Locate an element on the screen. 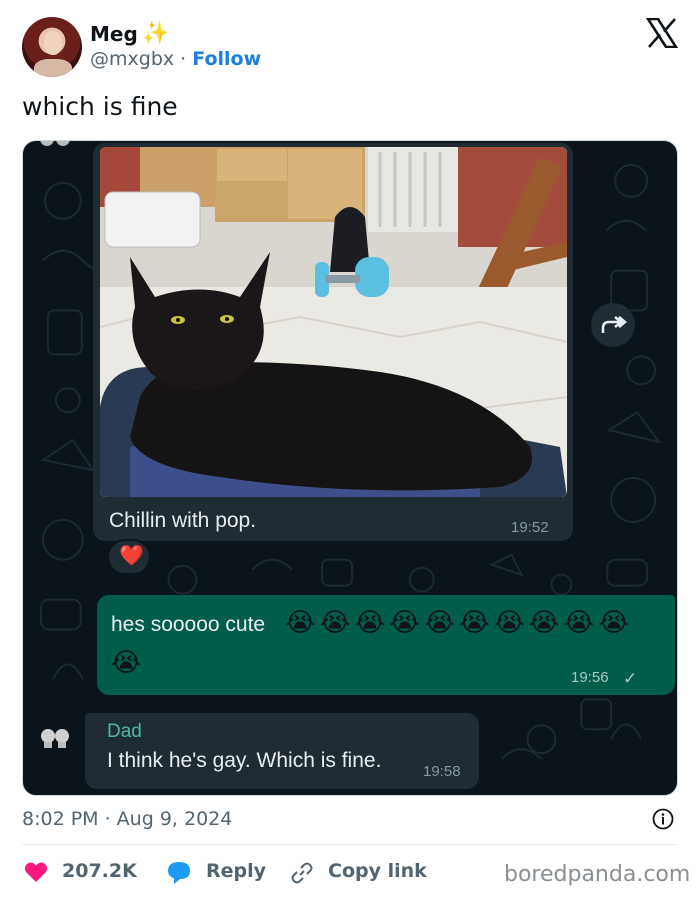  check-icon: ✓ is located at coordinates (630, 678).